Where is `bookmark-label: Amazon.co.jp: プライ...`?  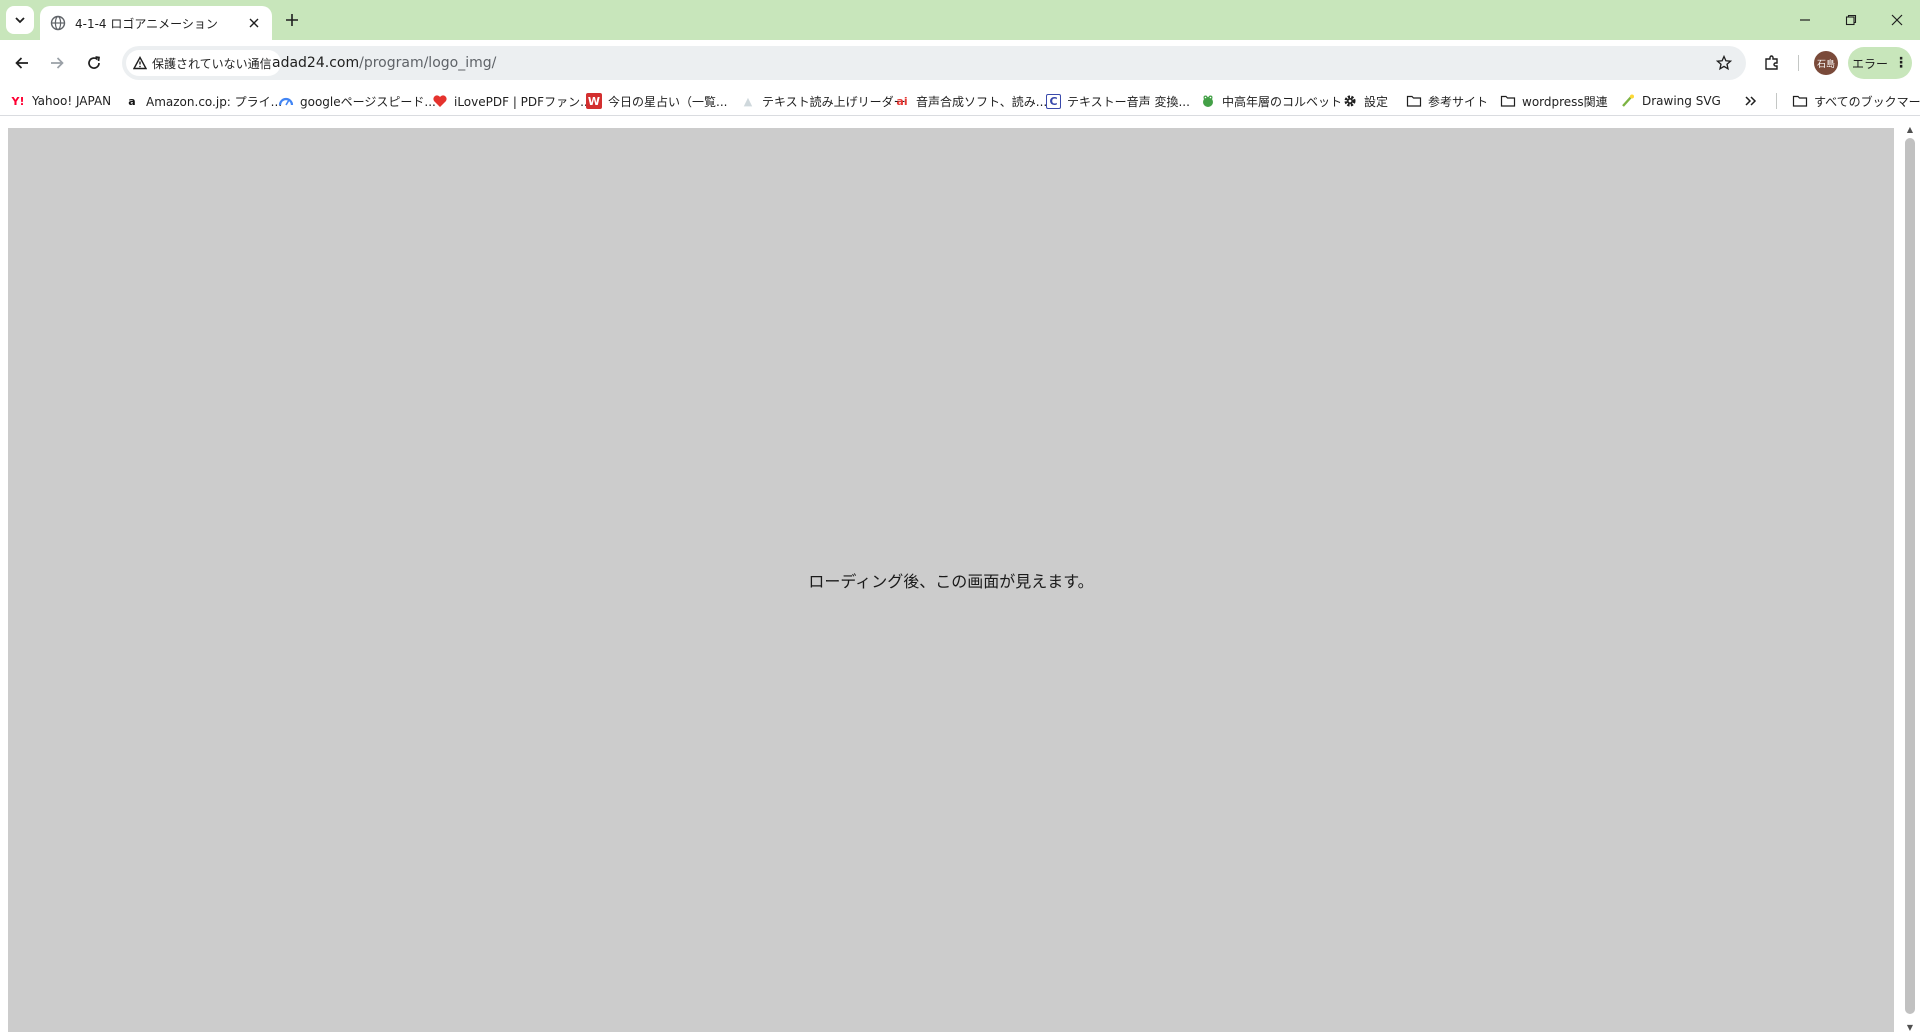
bookmark-label: Amazon.co.jp: プライ... is located at coordinates (214, 101).